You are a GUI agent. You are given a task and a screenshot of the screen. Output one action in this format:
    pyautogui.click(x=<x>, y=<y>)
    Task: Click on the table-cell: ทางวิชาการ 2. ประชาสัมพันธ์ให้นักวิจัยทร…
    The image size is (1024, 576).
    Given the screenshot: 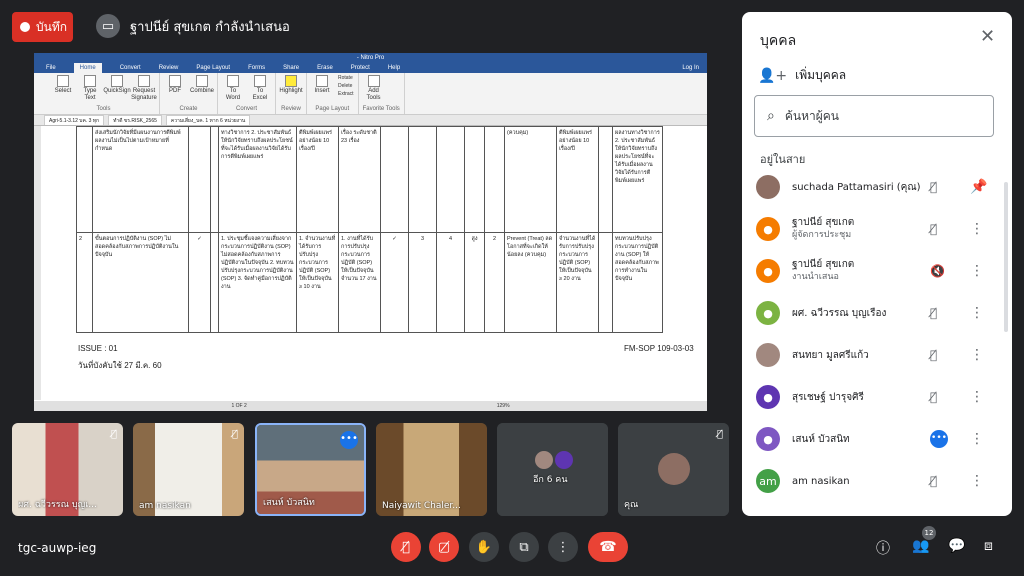 What is the action you would take?
    pyautogui.click(x=257, y=179)
    